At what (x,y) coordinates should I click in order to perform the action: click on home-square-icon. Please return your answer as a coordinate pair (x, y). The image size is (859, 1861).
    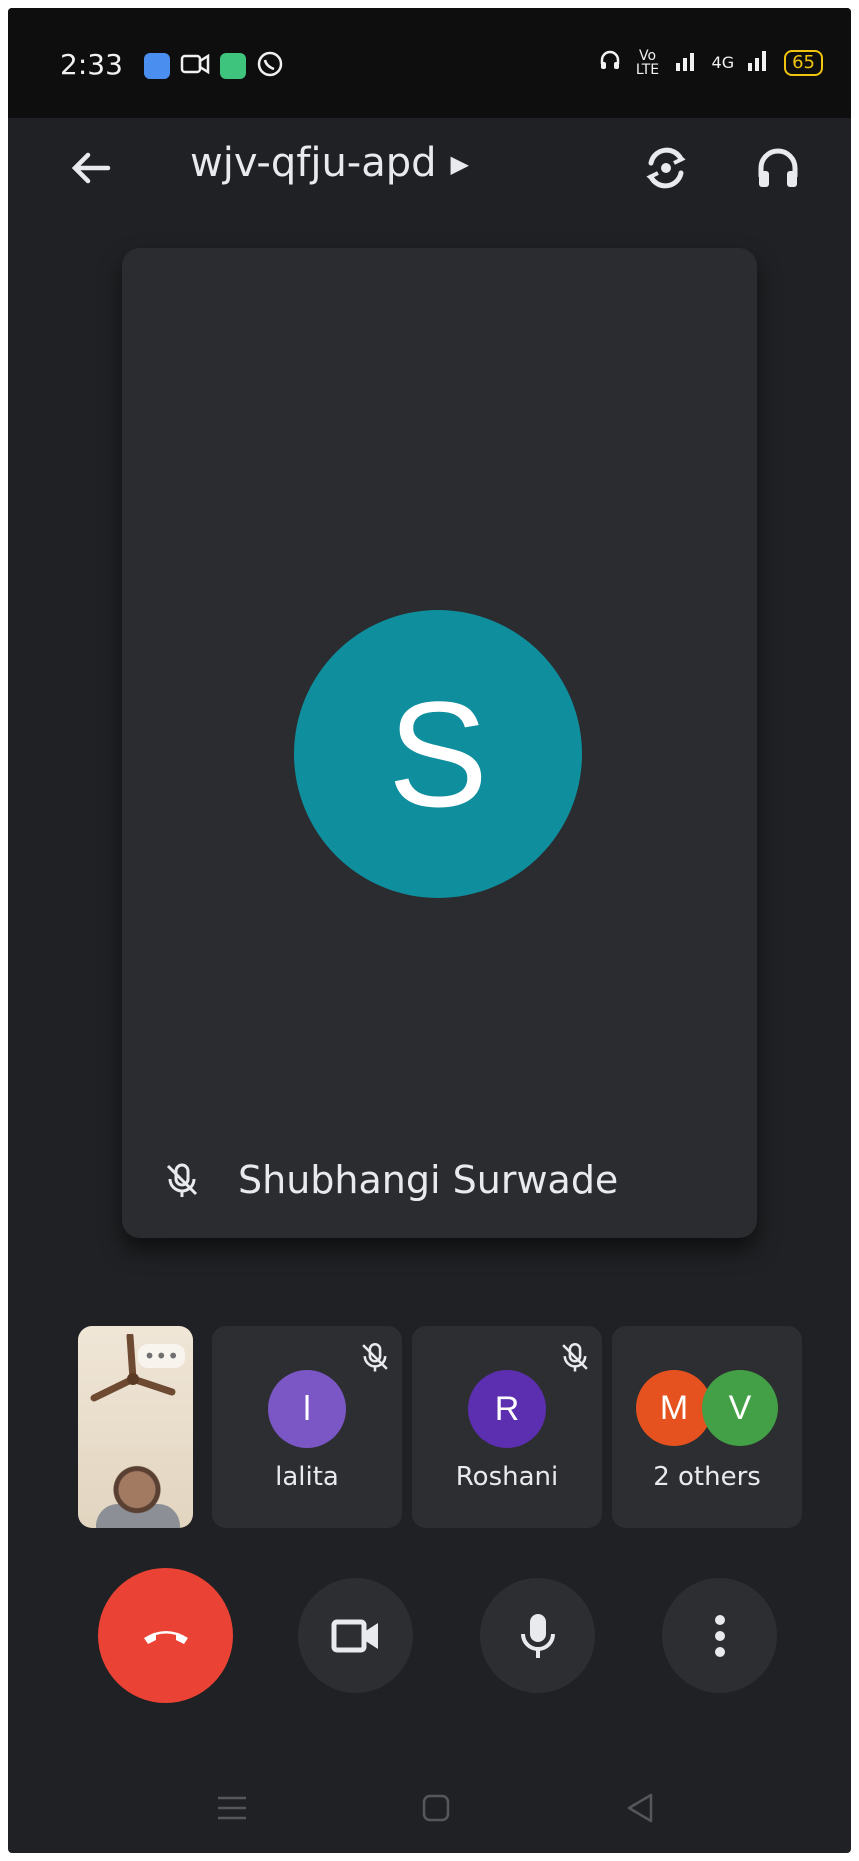
    Looking at the image, I should click on (436, 1808).